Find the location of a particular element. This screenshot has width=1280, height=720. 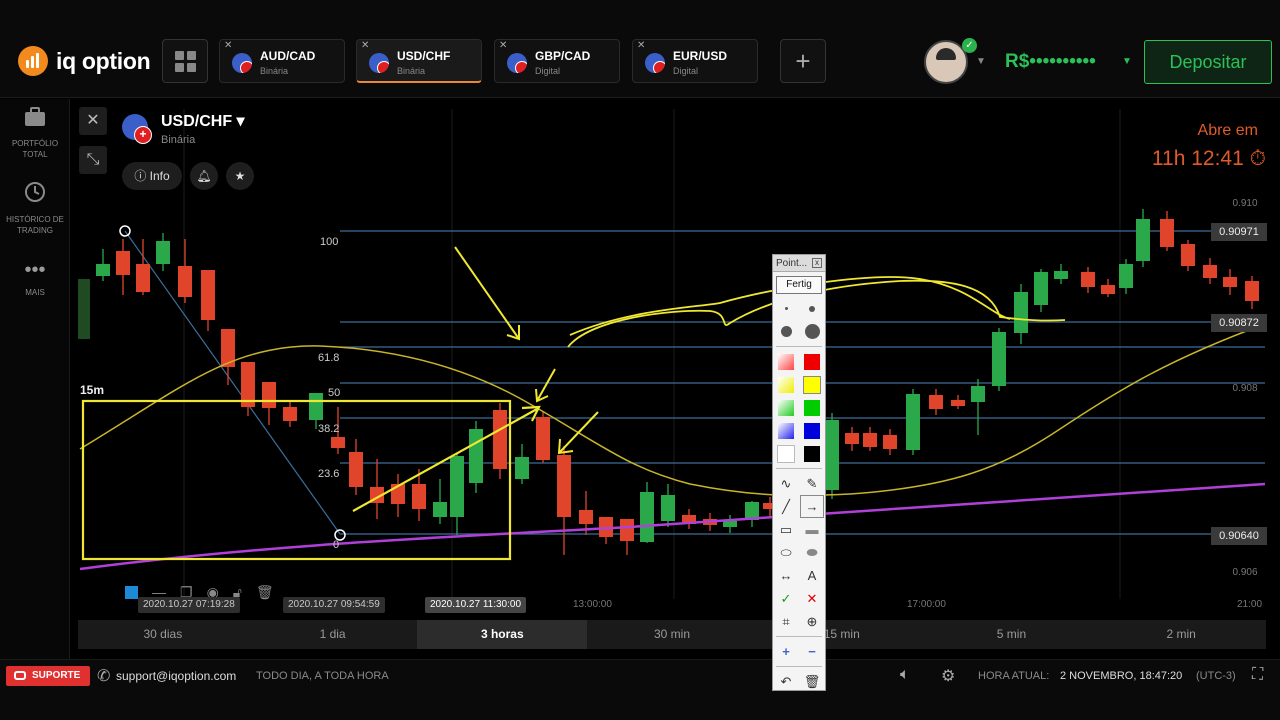

assets-grid-button is located at coordinates (185, 61).